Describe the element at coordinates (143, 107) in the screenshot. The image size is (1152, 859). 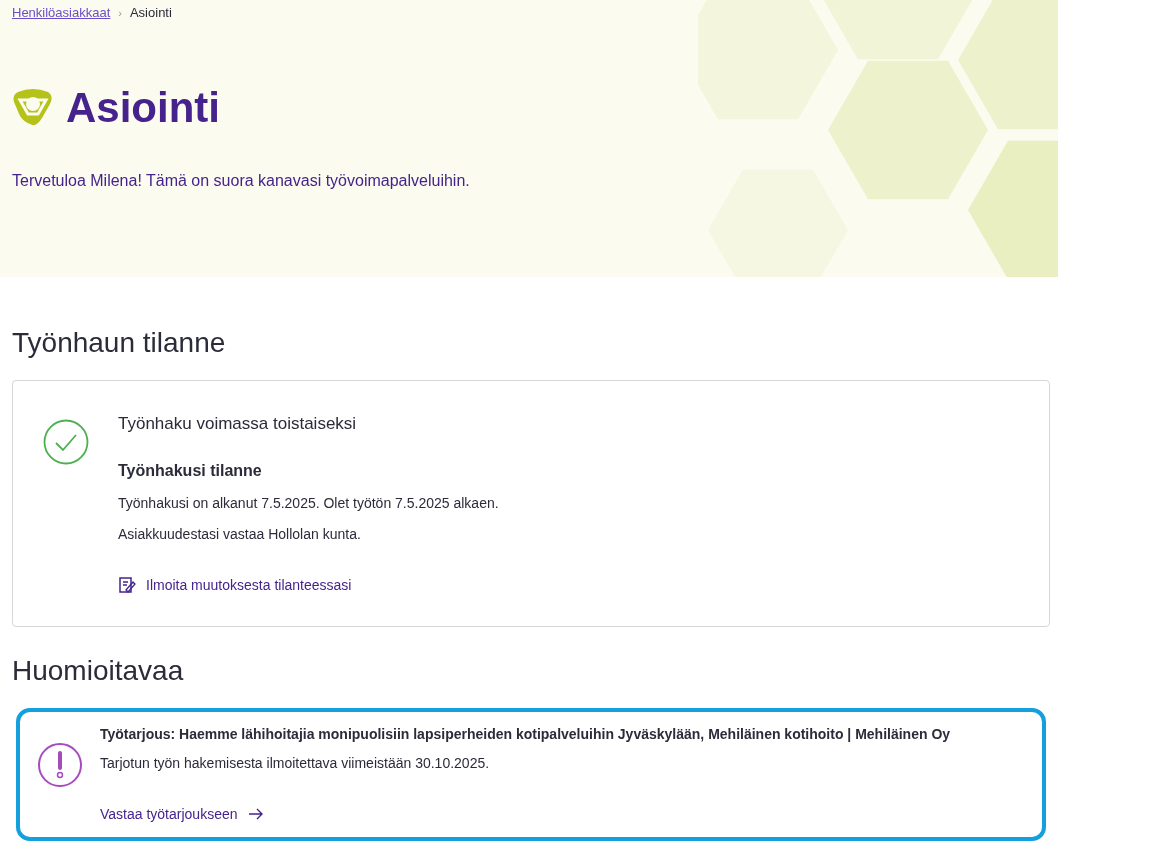
I see `page-title: Asiointi` at that location.